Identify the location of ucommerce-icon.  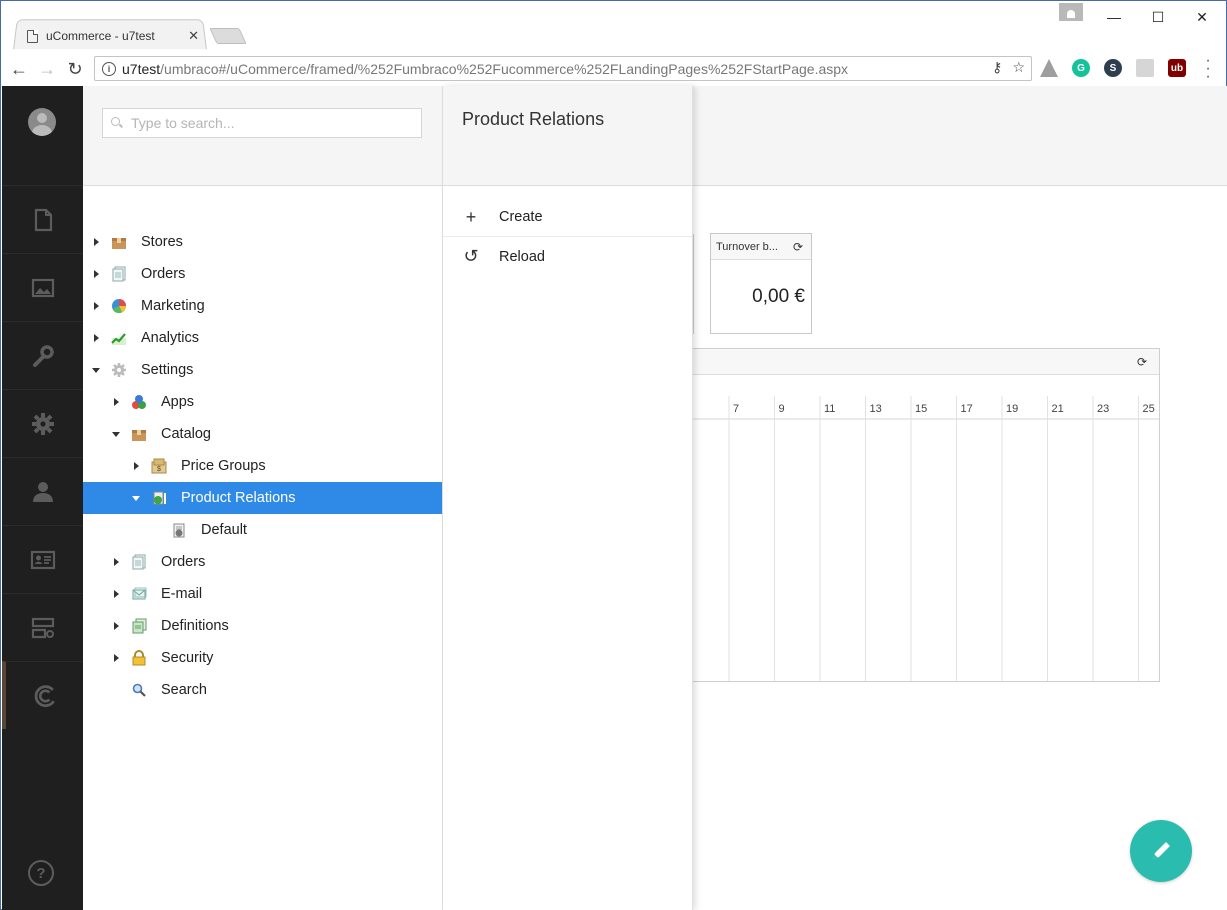
(44, 695).